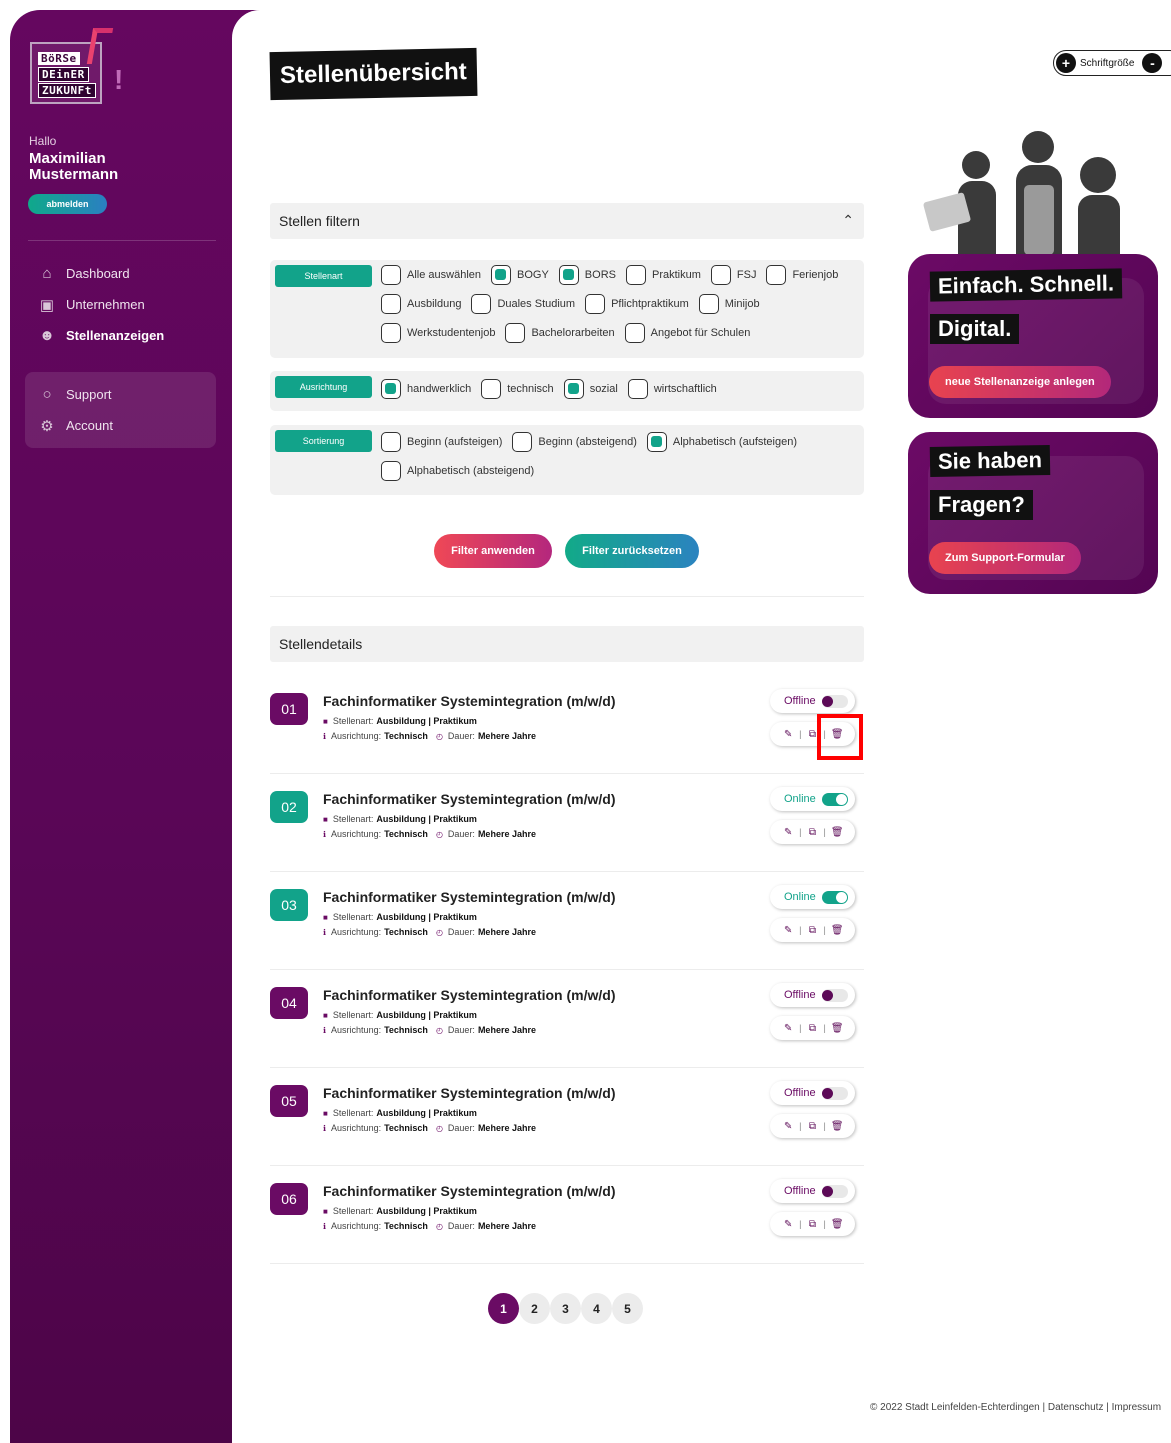 The width and height of the screenshot is (1171, 1443). I want to click on row-divider, so click(567, 773).